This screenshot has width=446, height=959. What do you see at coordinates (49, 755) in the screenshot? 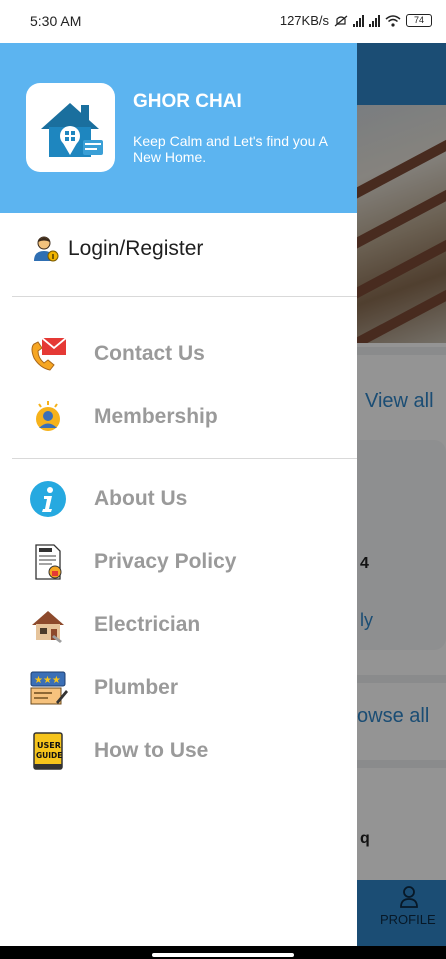
I see `svg-text: GUIDE` at bounding box center [49, 755].